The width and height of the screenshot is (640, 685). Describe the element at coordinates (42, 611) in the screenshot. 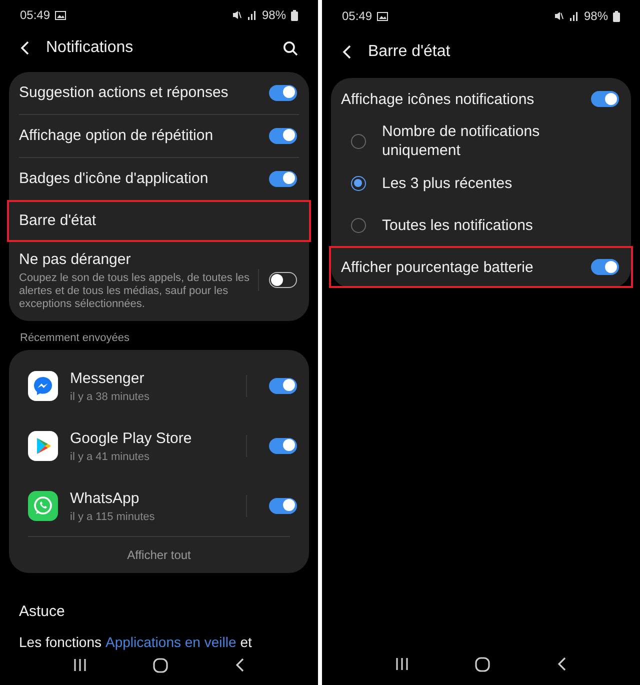

I see `tip-title: Astuce` at that location.